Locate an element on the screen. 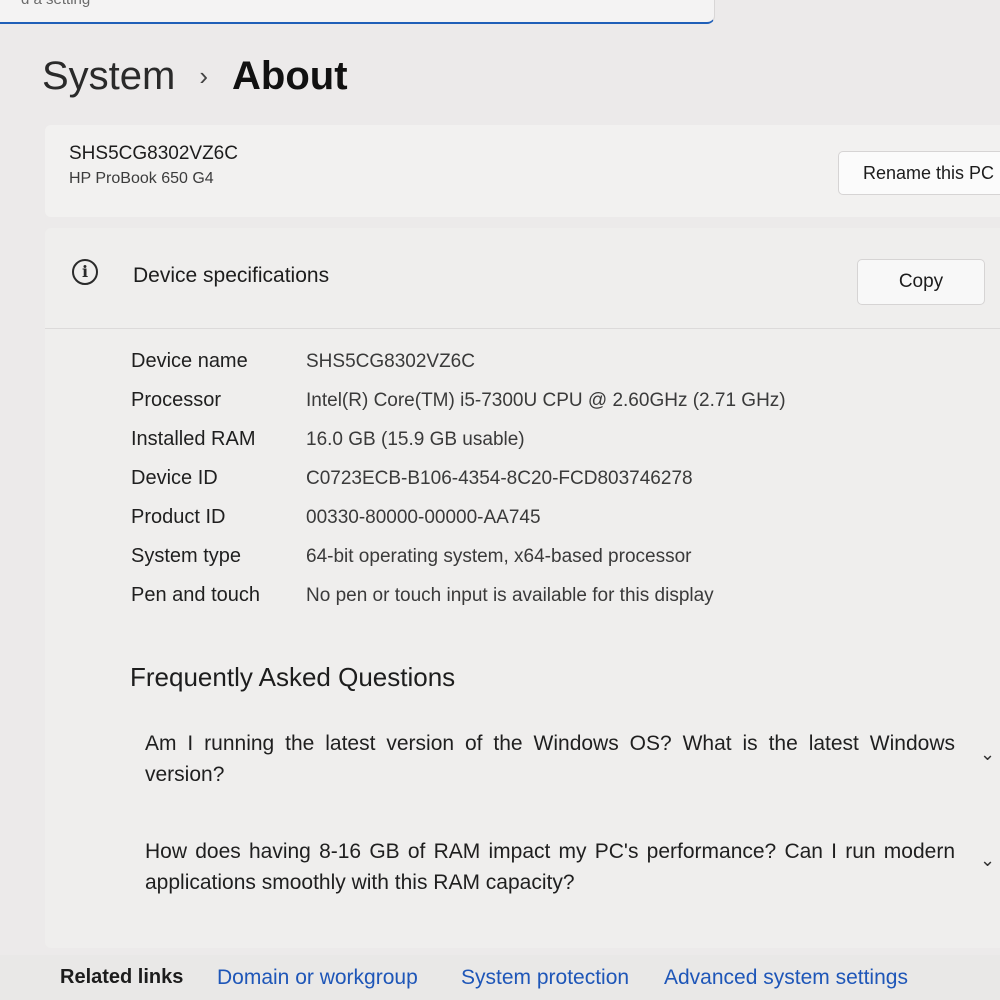  device-specifications-title: Device specifications is located at coordinates (231, 275).